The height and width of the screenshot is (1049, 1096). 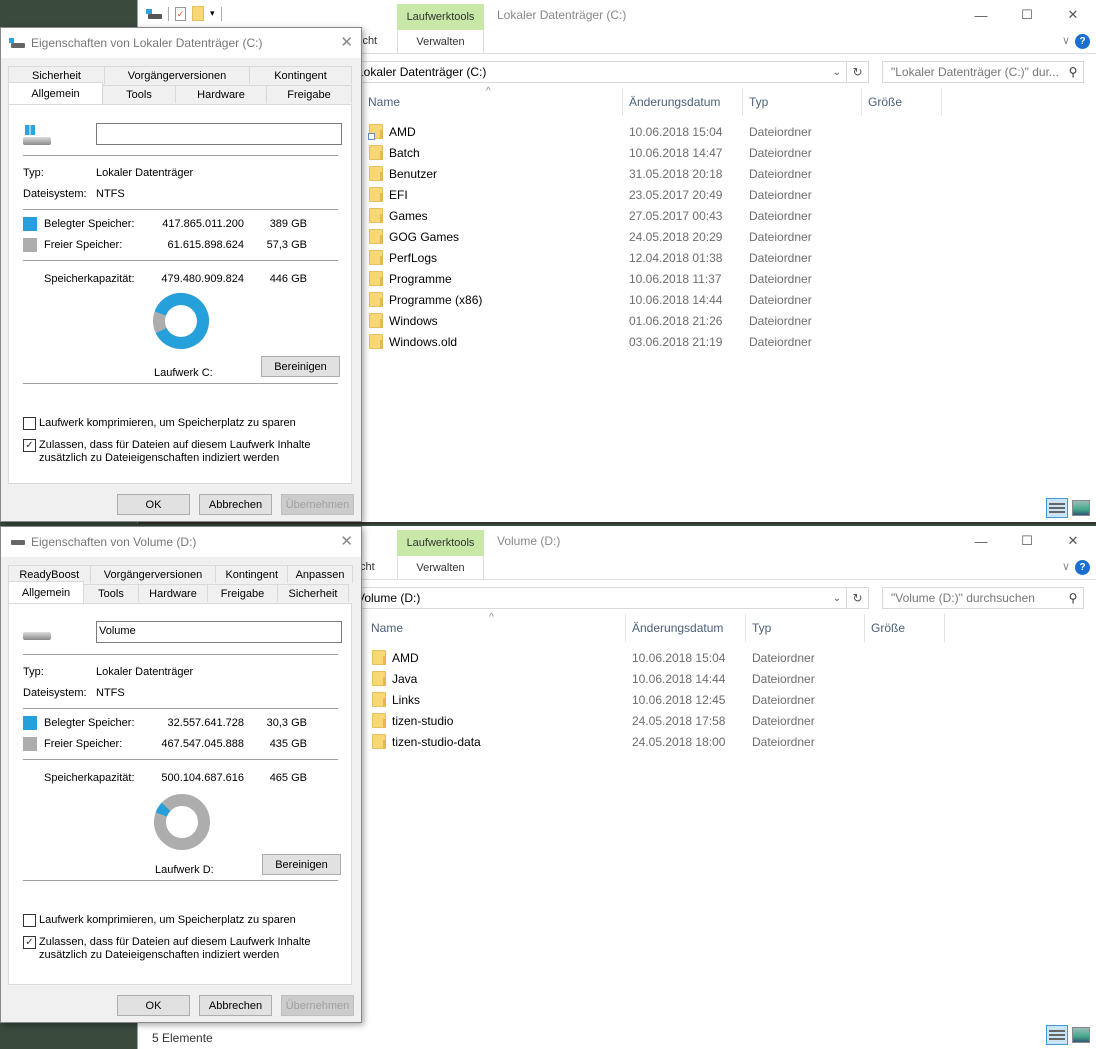 I want to click on file-name: Games, so click(x=408, y=215).